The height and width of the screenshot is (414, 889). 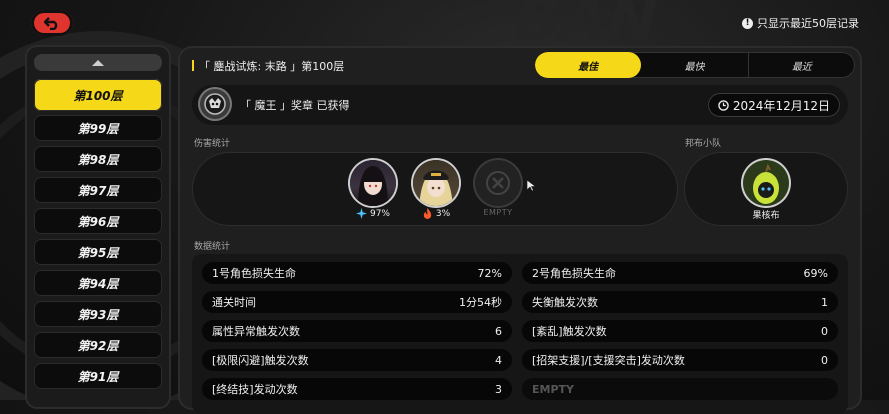 I want to click on stat-row: 失衡触发次数 1, so click(x=680, y=302).